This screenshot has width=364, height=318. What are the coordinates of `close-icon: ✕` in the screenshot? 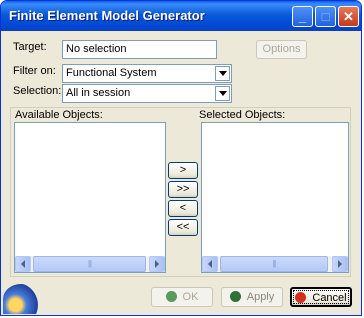 It's located at (348, 16).